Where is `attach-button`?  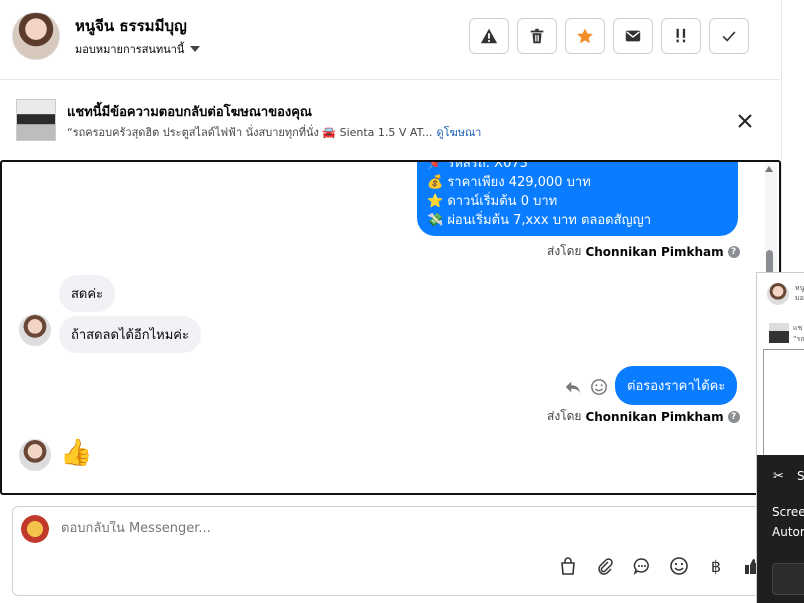 attach-button is located at coordinates (605, 566).